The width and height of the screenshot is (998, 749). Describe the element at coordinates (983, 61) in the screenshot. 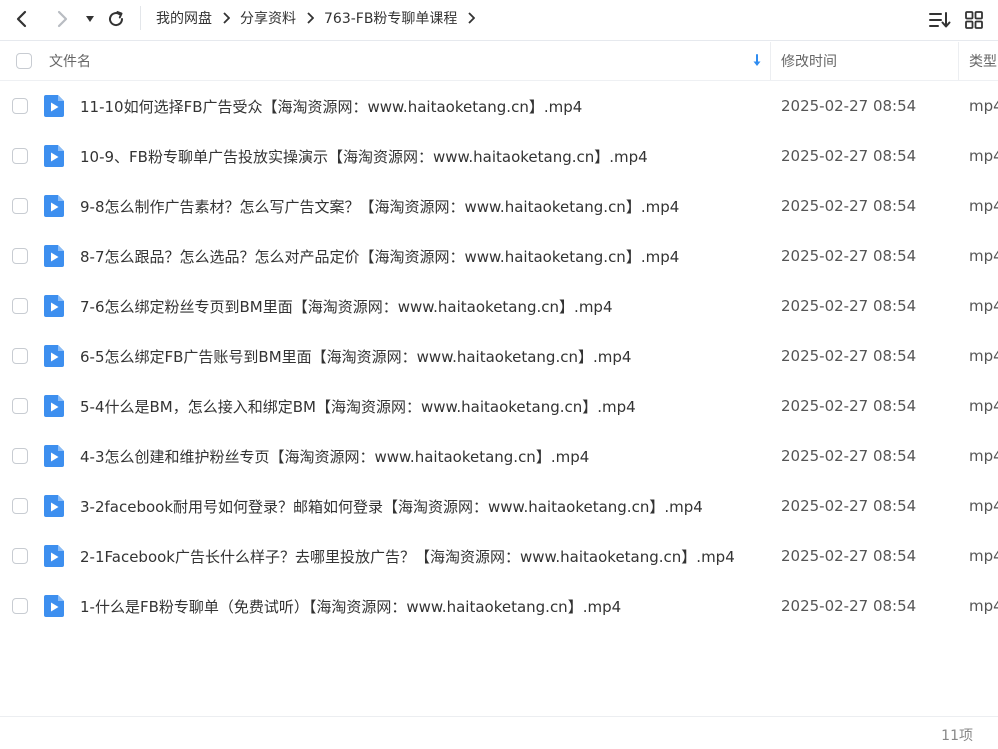

I see `column-header-type: 类型` at that location.